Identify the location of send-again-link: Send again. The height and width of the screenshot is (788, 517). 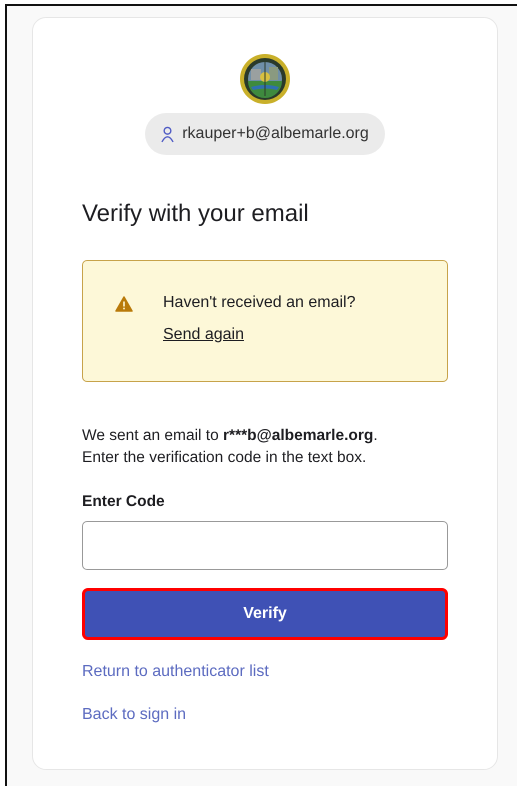
(203, 335).